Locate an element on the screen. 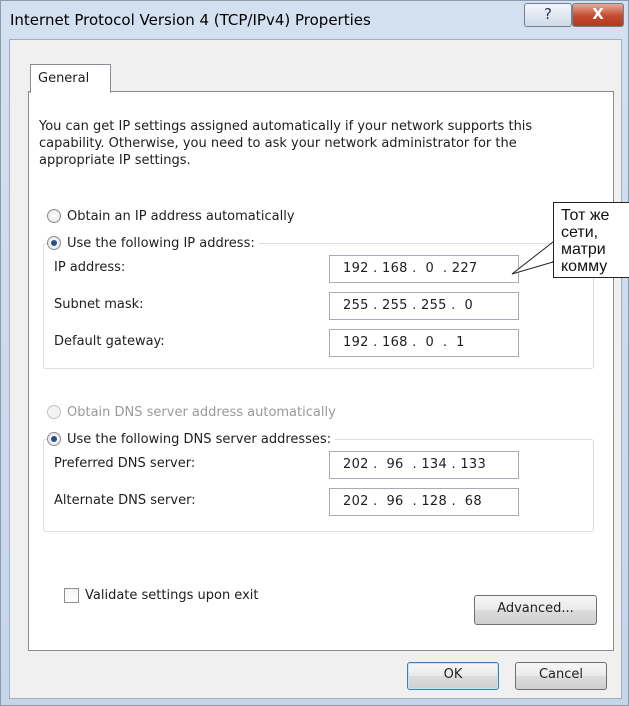 Image resolution: width=629 pixels, height=706 pixels. callout-line-1: Тот же is located at coordinates (585, 215).